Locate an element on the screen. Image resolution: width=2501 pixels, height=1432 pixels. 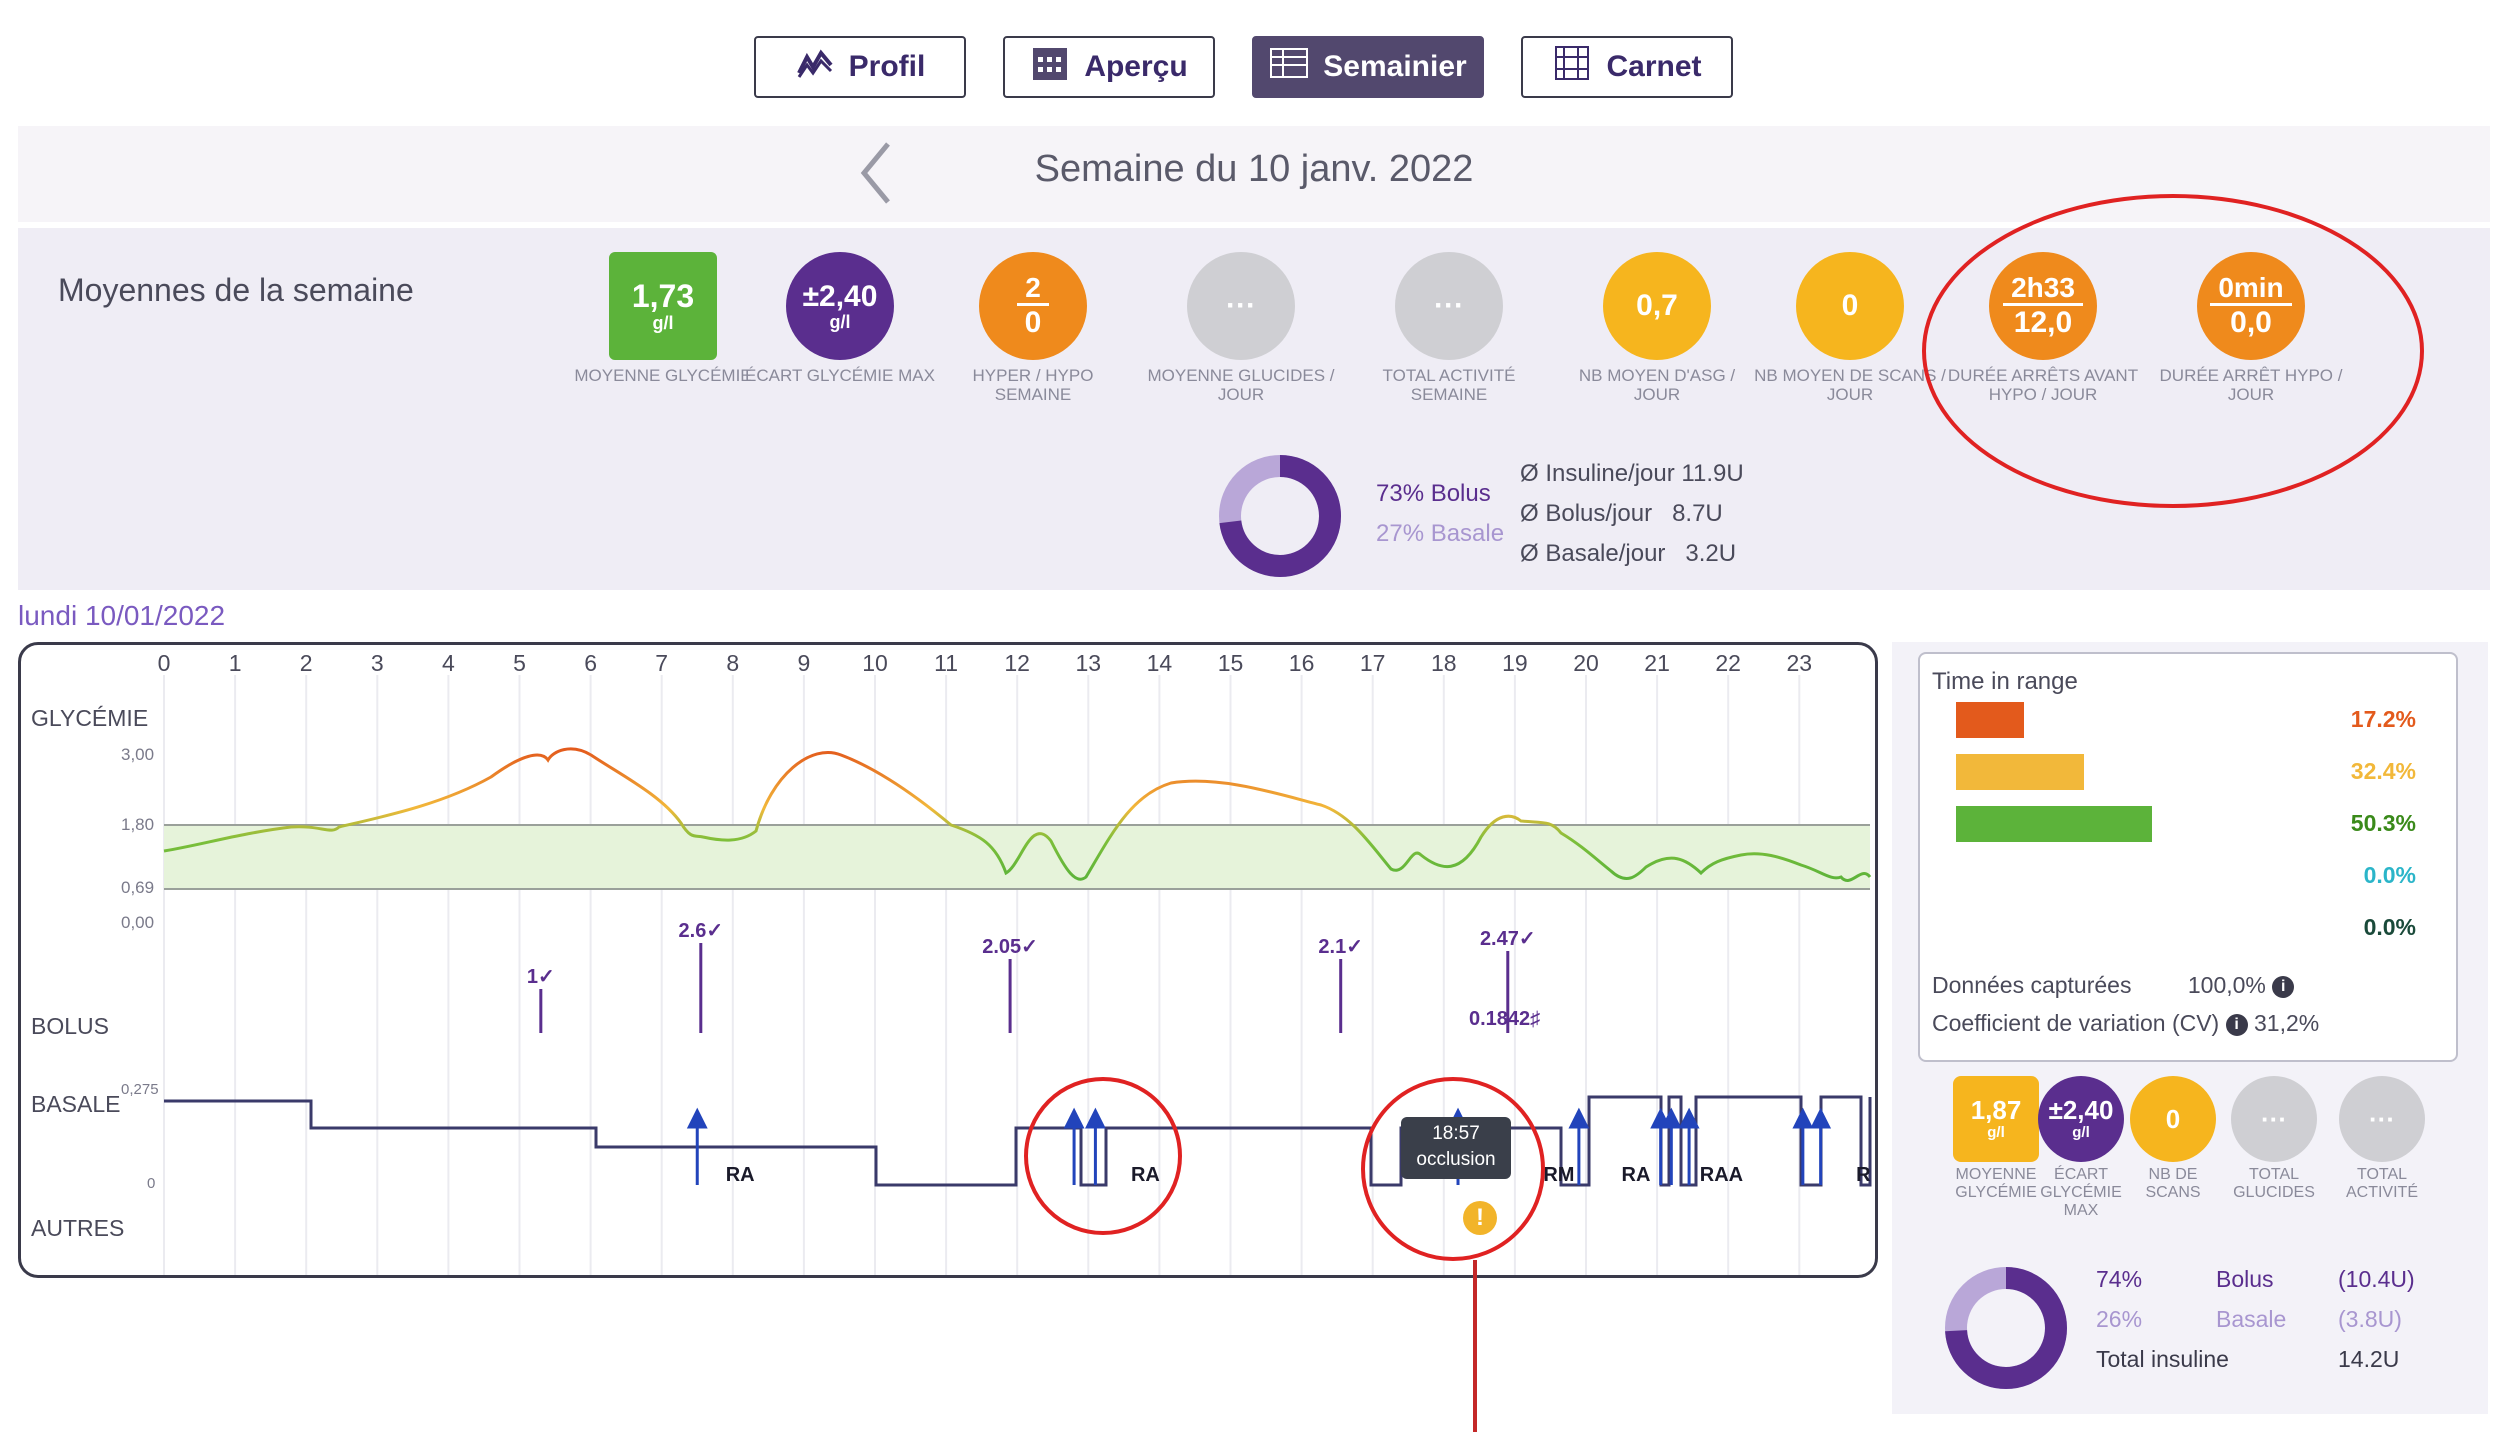
annotation-ellipse-arrets is located at coordinates (2173, 351).